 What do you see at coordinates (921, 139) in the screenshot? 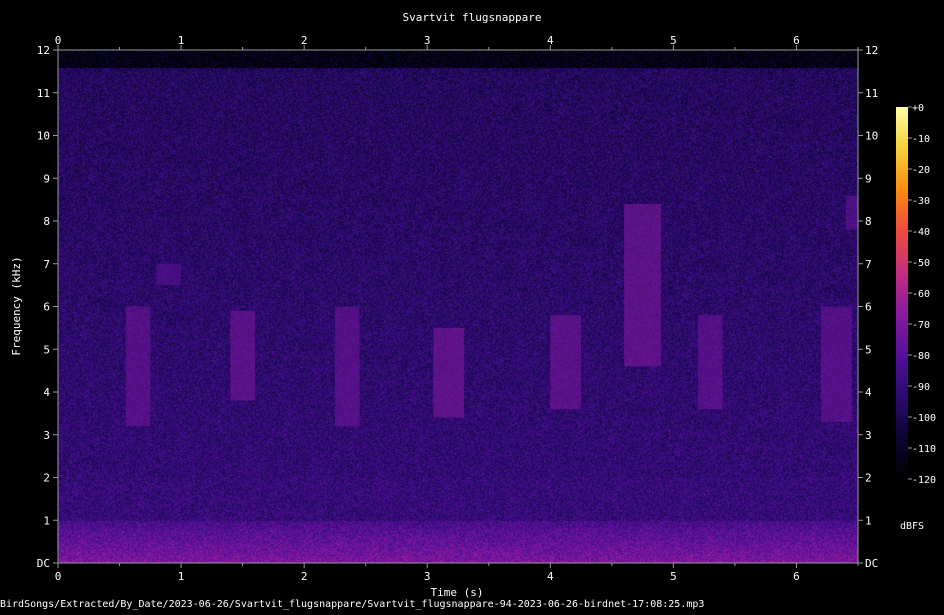
I see `colorbar-tick-label: -10` at bounding box center [921, 139].